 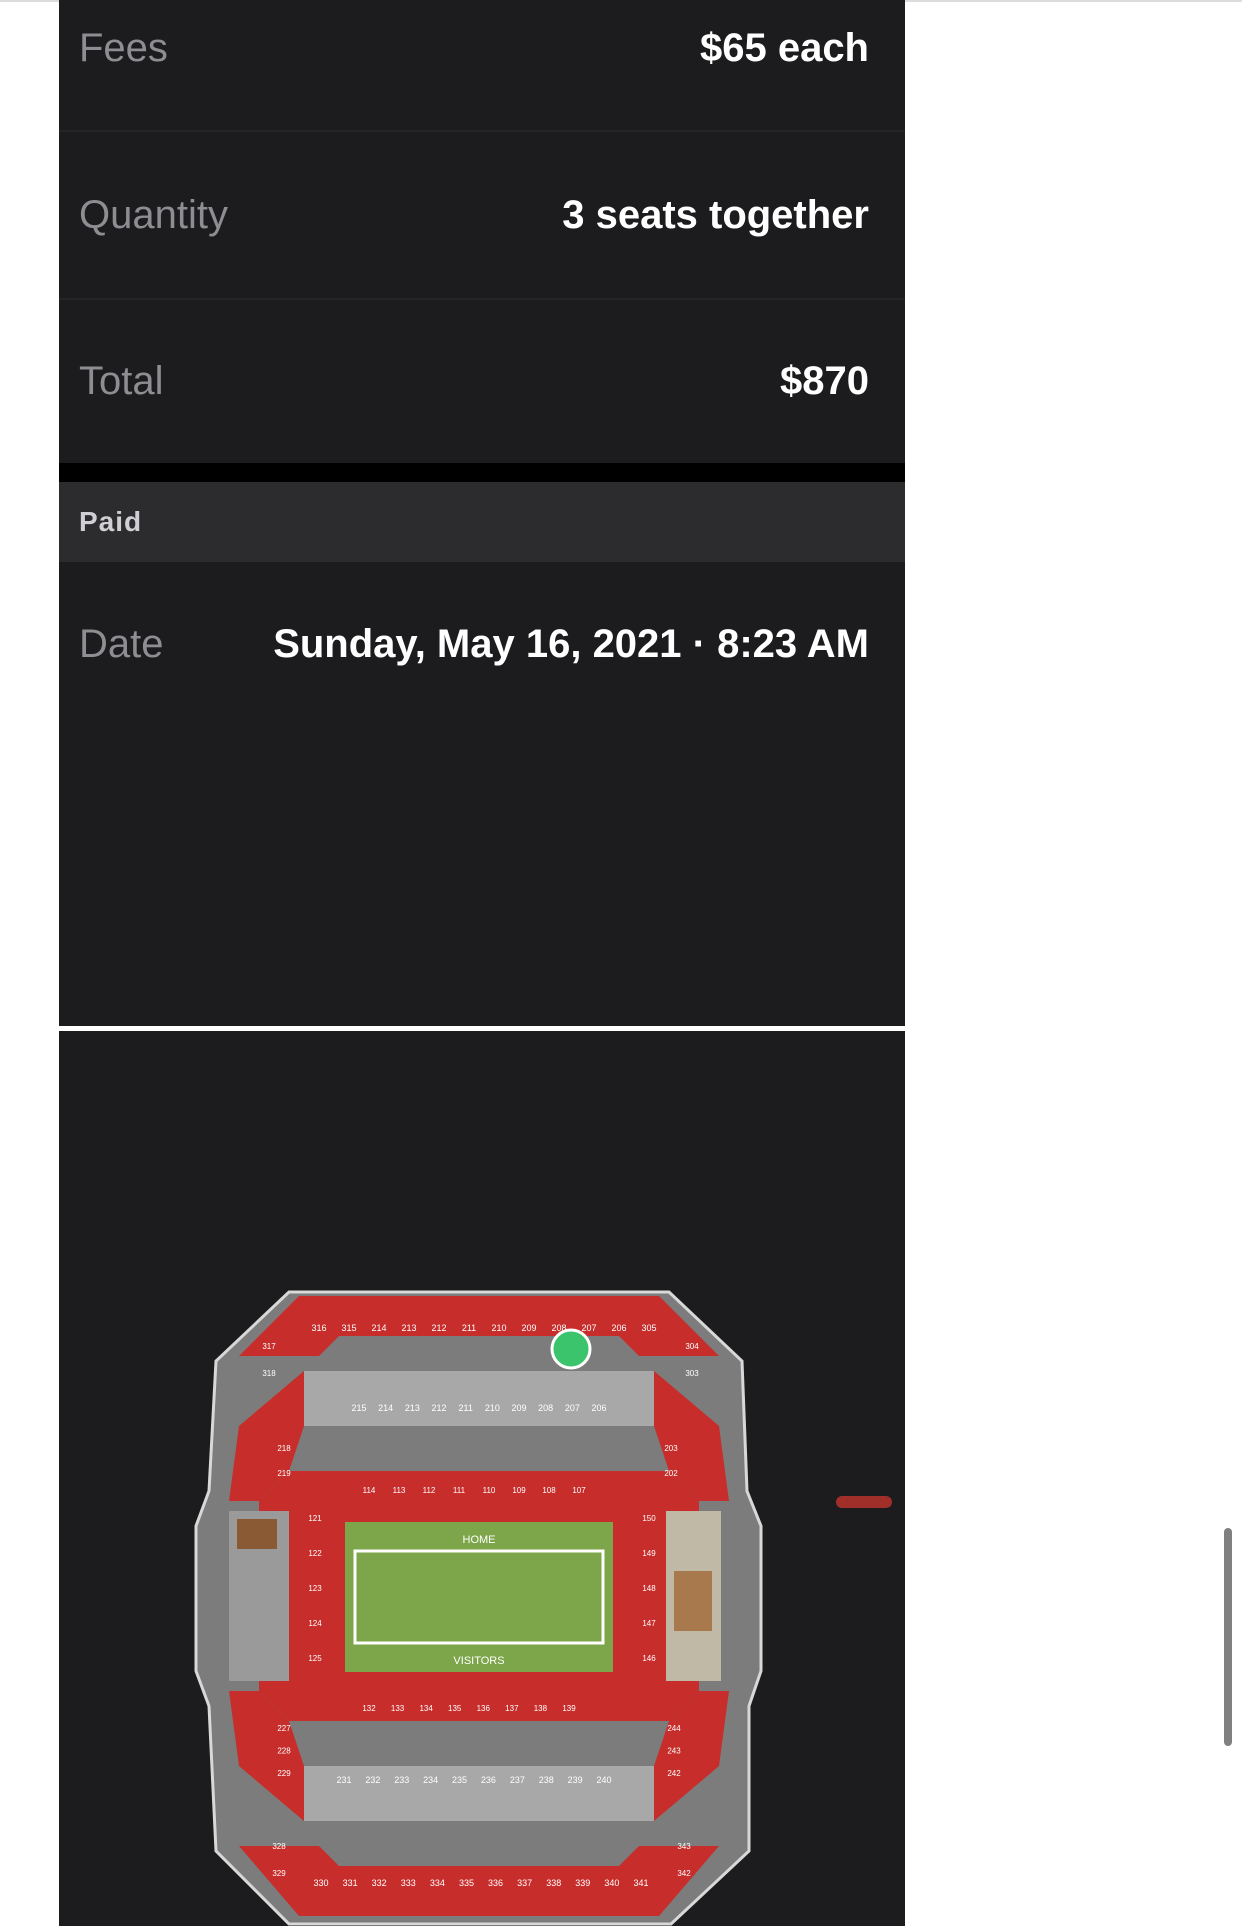 What do you see at coordinates (649, 1518) in the screenshot?
I see `section-label: 150` at bounding box center [649, 1518].